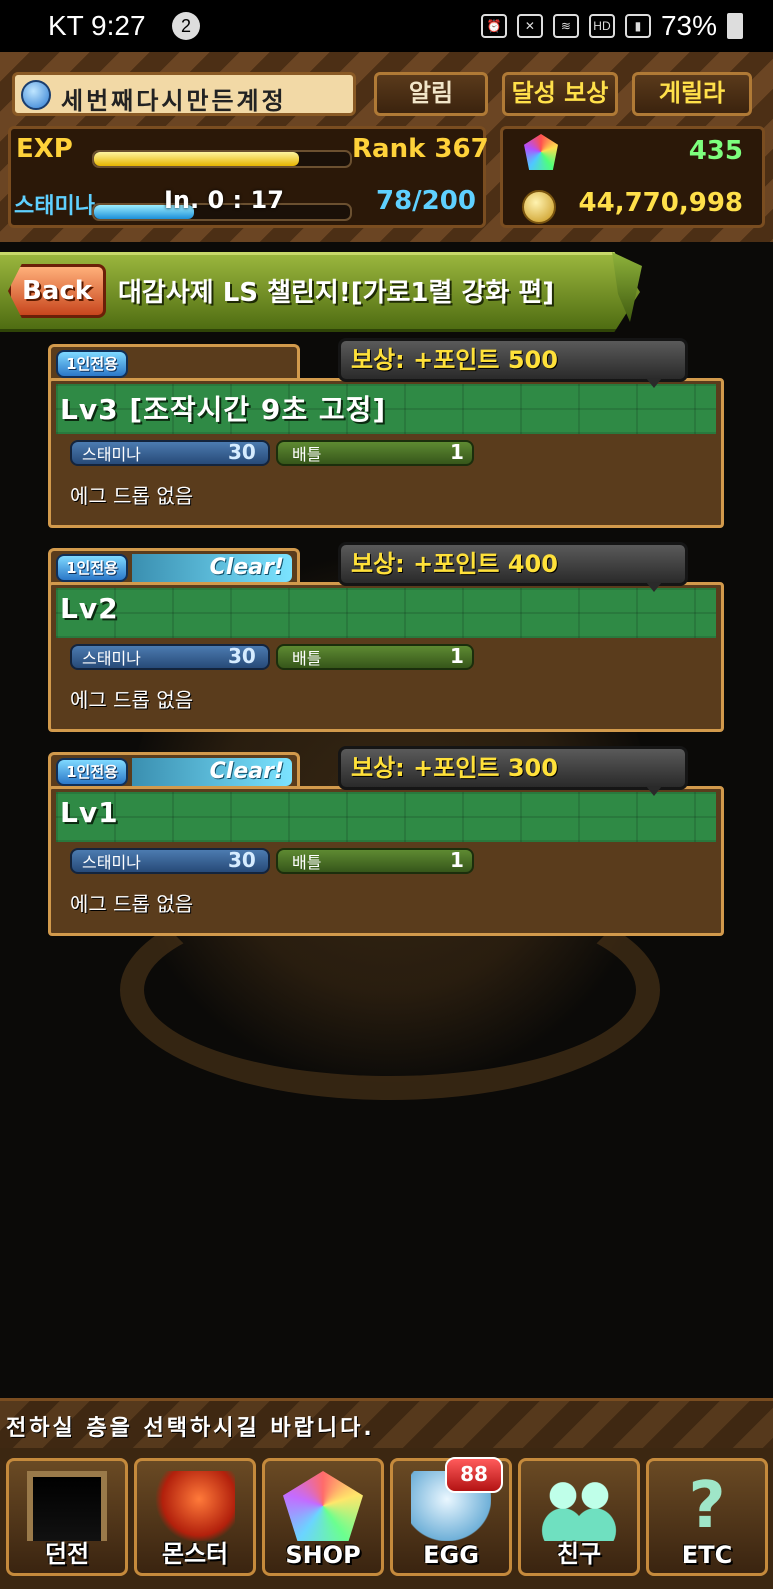 The height and width of the screenshot is (1589, 773). What do you see at coordinates (513, 768) in the screenshot?
I see `reward-bubble: 보상: +포인트 300` at bounding box center [513, 768].